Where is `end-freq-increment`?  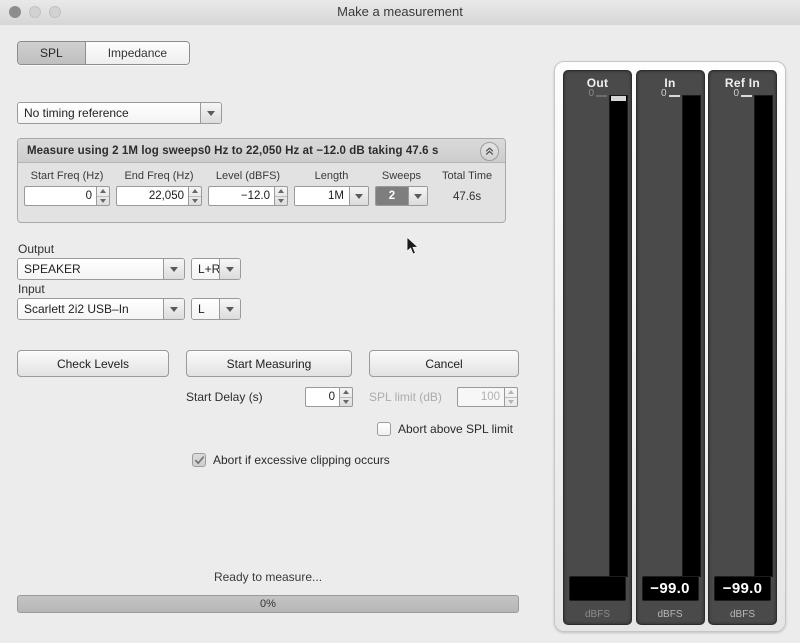
end-freq-increment is located at coordinates (195, 192).